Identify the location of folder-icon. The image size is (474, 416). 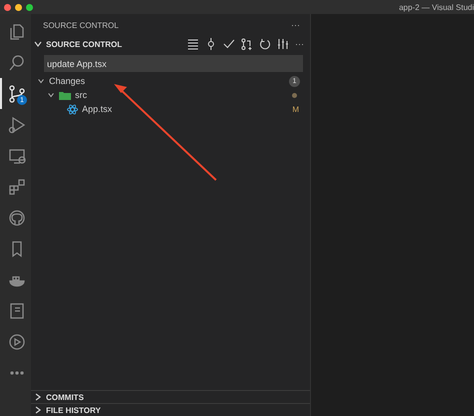
(65, 95).